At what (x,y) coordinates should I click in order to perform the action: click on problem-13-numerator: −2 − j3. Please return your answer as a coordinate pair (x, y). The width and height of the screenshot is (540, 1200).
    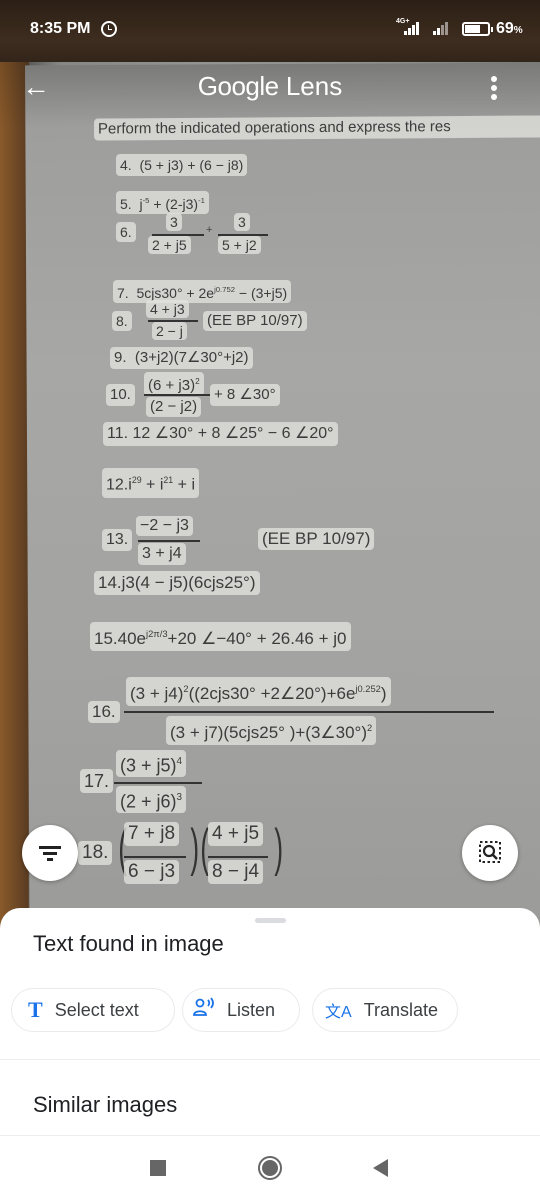
    Looking at the image, I should click on (164, 526).